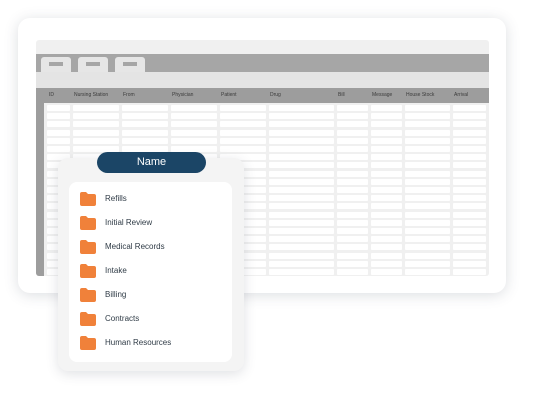  Describe the element at coordinates (155, 296) in the screenshot. I see `folder-item-billing: Billing` at that location.